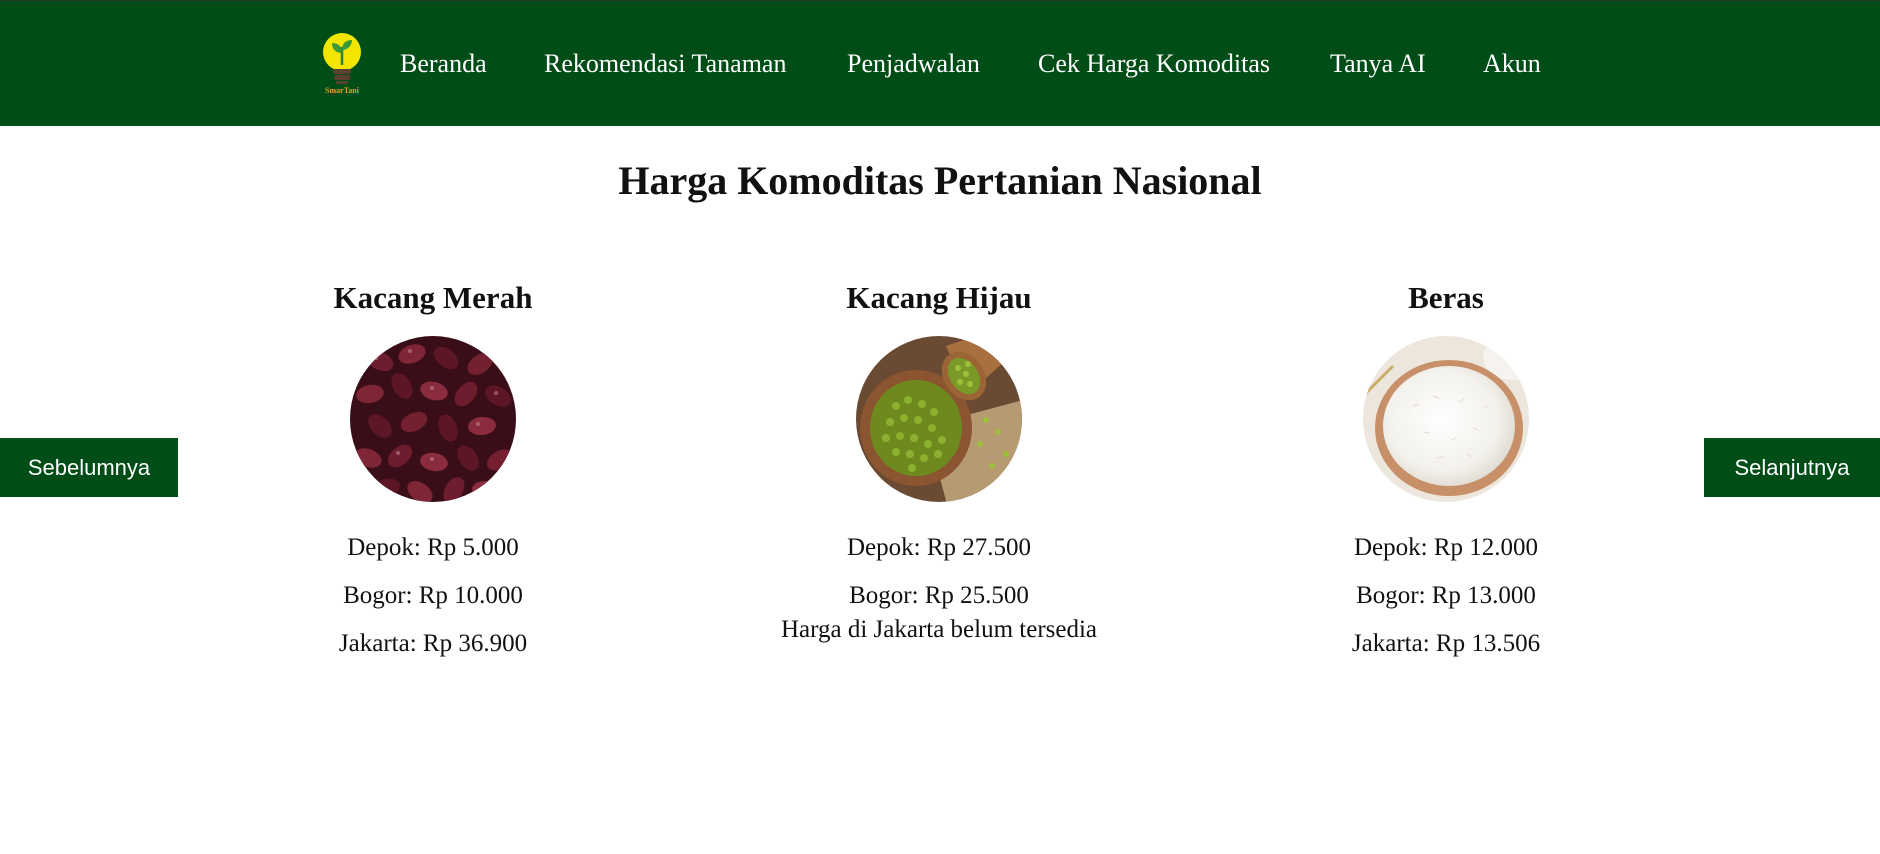  Describe the element at coordinates (1154, 64) in the screenshot. I see `nav-cek-harga-komoditas: Cek Harga Komoditas` at that location.